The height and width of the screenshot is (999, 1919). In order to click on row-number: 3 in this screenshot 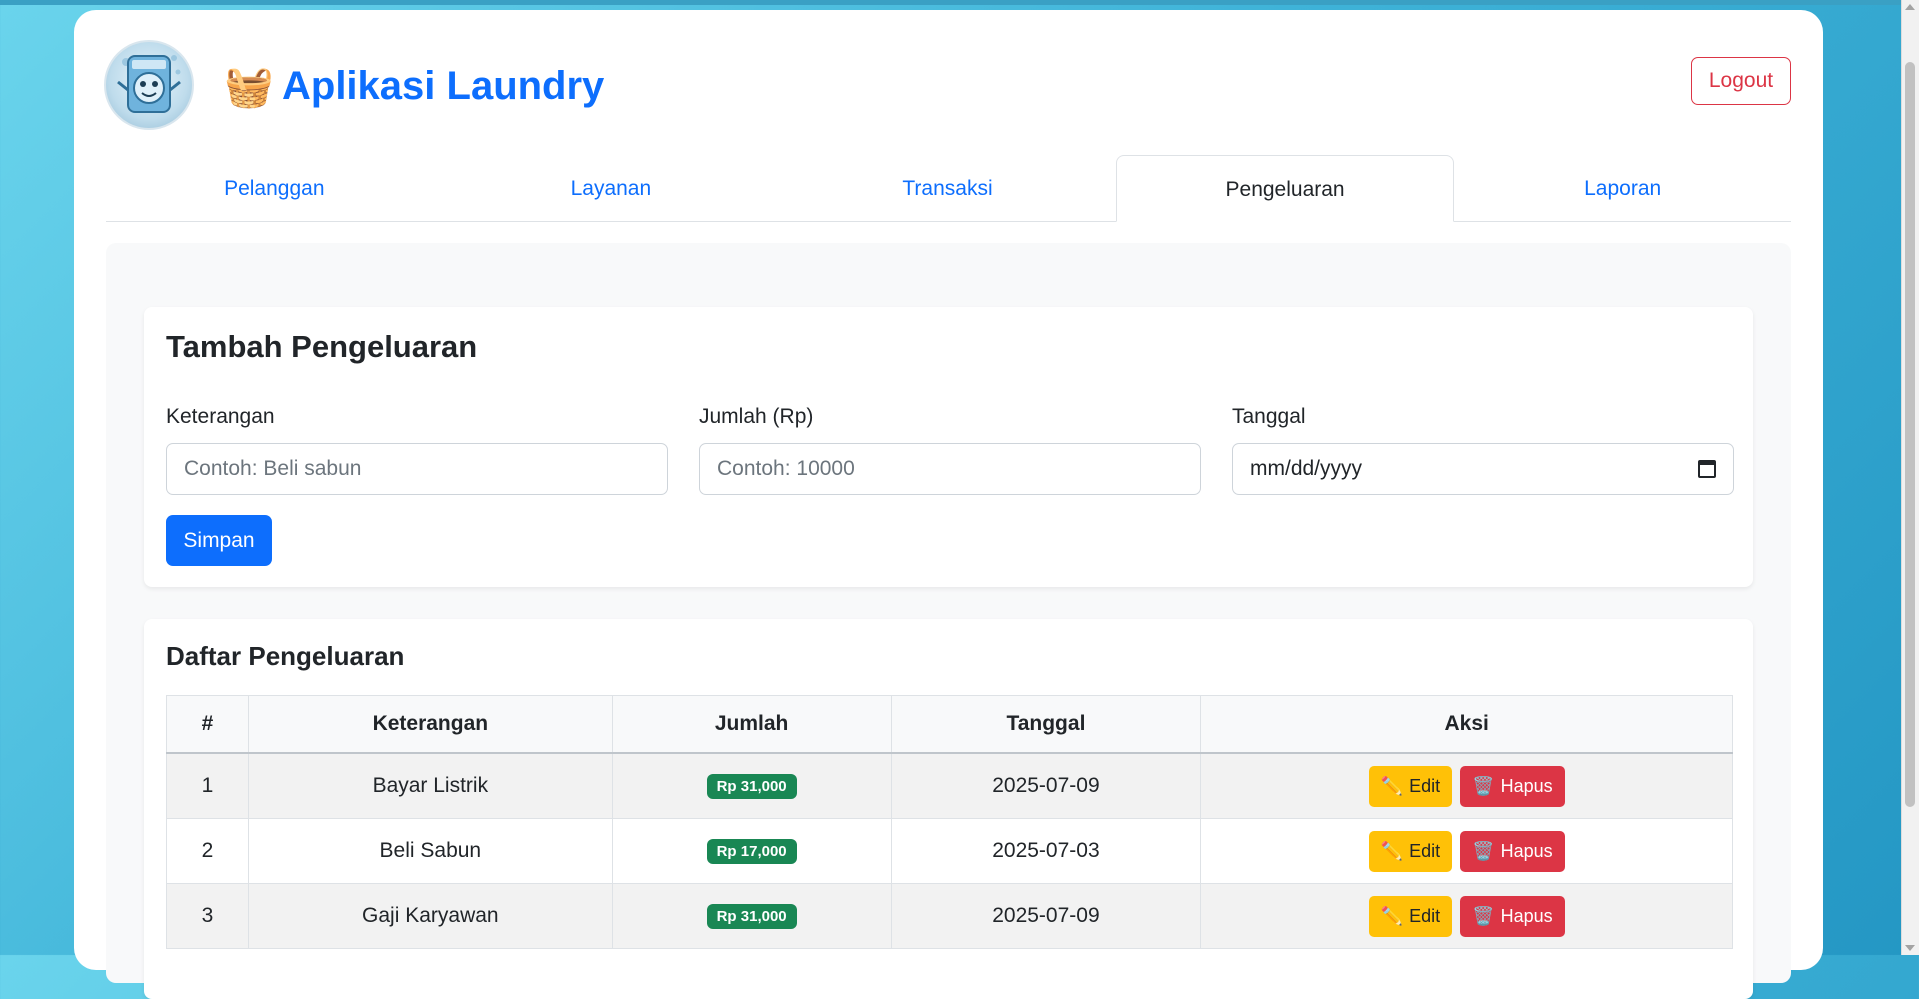, I will do `click(207, 916)`.